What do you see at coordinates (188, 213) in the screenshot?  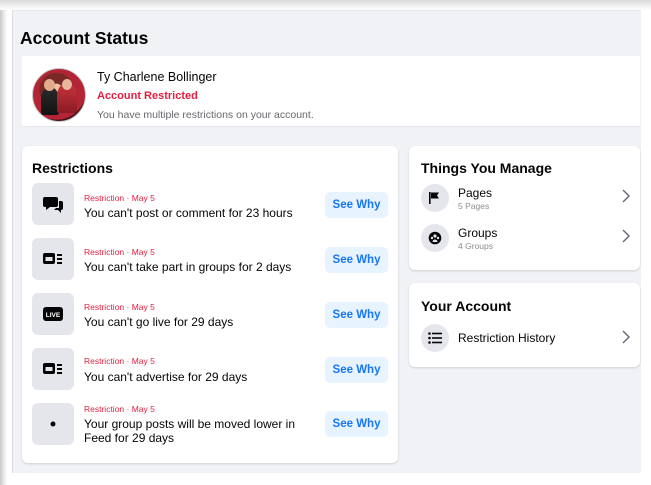 I see `restriction-text: You can't post or comment for 23 hours` at bounding box center [188, 213].